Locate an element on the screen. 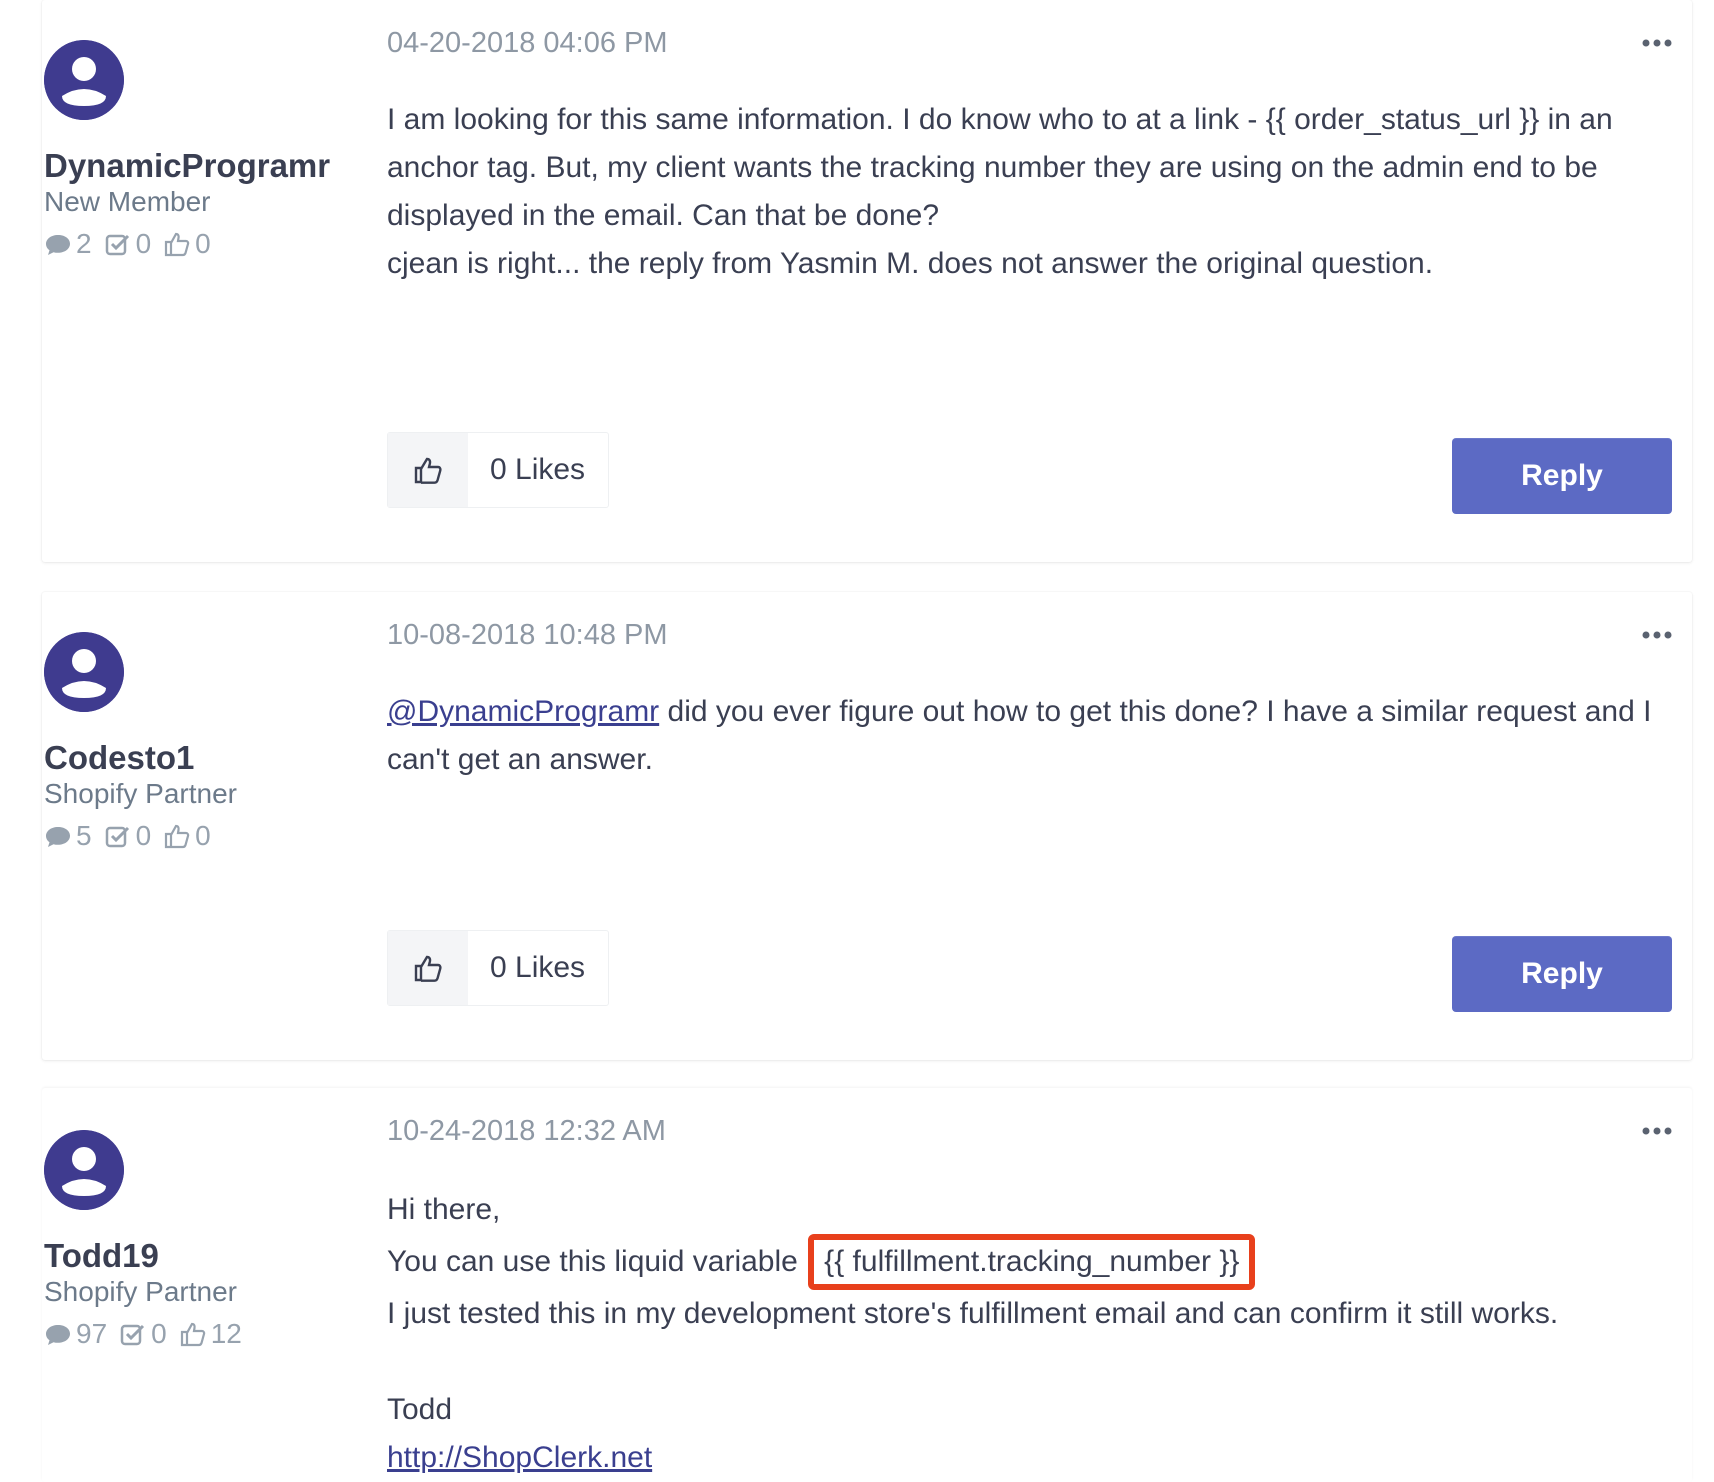 Image resolution: width=1714 pixels, height=1482 pixels. kudos-stat: 12 is located at coordinates (210, 1334).